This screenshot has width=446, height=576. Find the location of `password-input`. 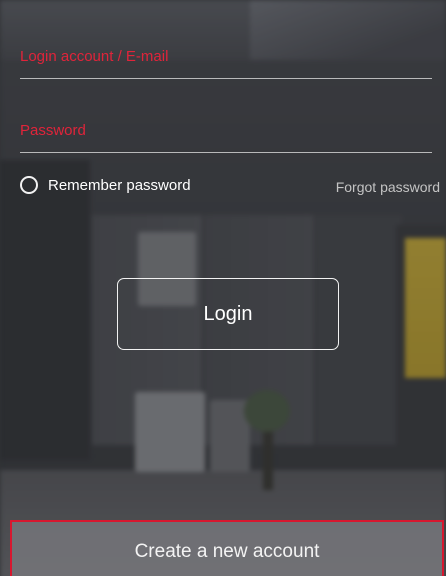

password-input is located at coordinates (226, 130).